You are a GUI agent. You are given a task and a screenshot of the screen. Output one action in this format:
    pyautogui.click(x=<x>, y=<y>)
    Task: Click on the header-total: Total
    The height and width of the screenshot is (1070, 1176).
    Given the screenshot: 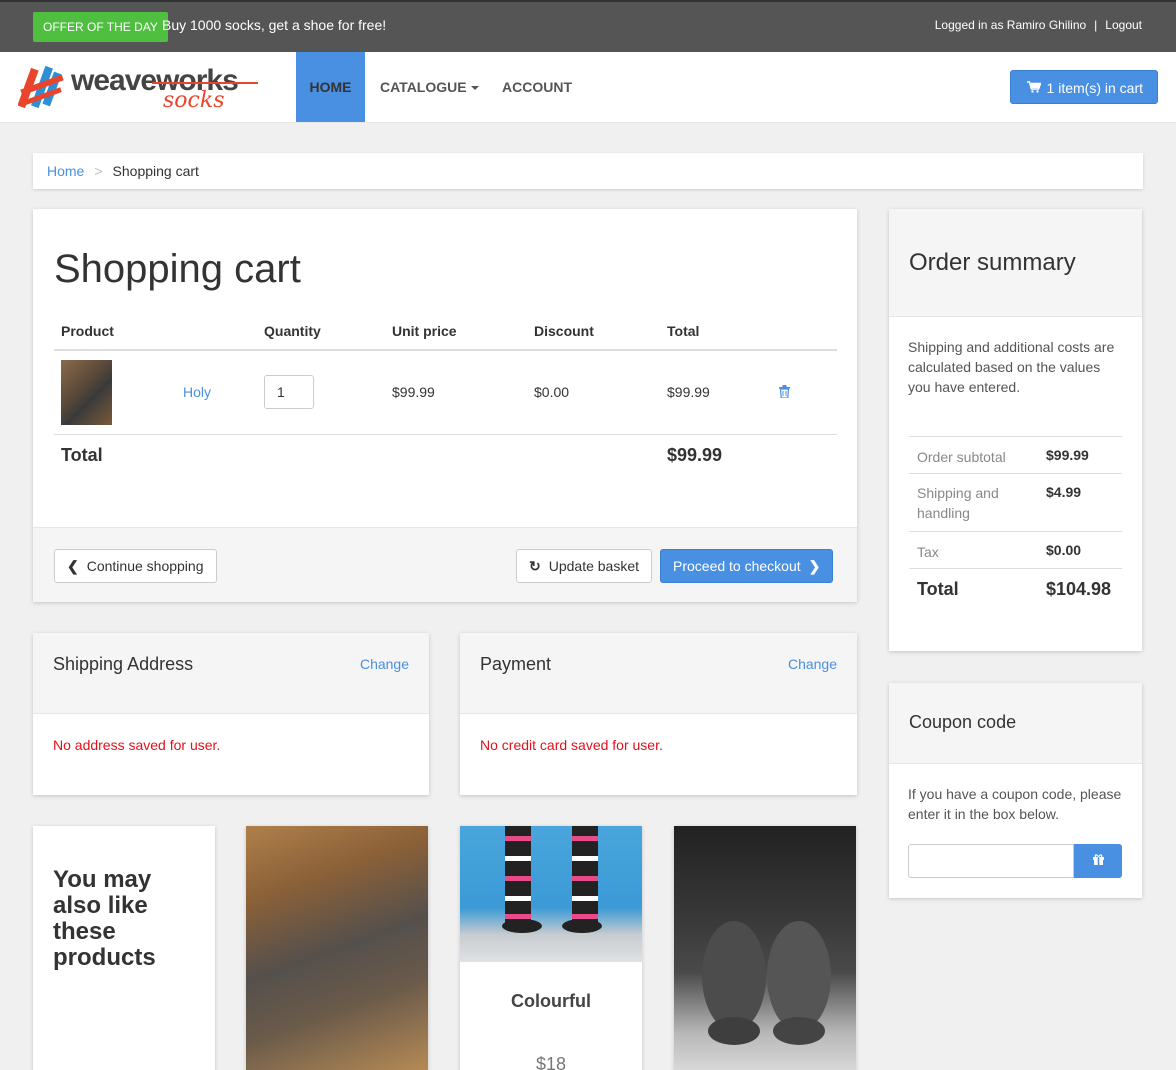 What is the action you would take?
    pyautogui.click(x=683, y=331)
    